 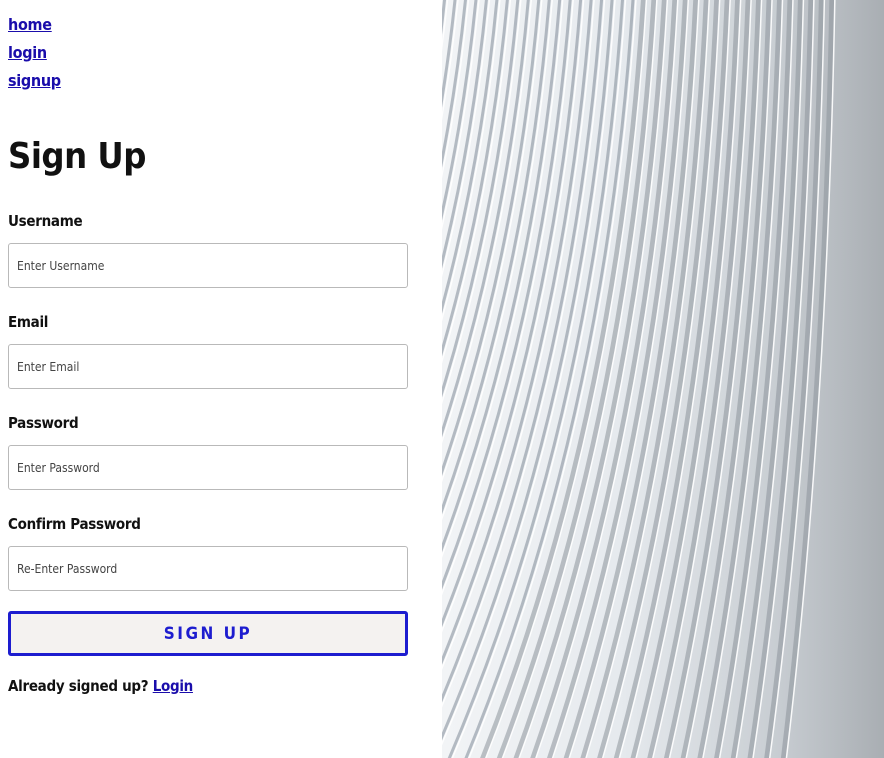 What do you see at coordinates (208, 265) in the screenshot?
I see `username-input` at bounding box center [208, 265].